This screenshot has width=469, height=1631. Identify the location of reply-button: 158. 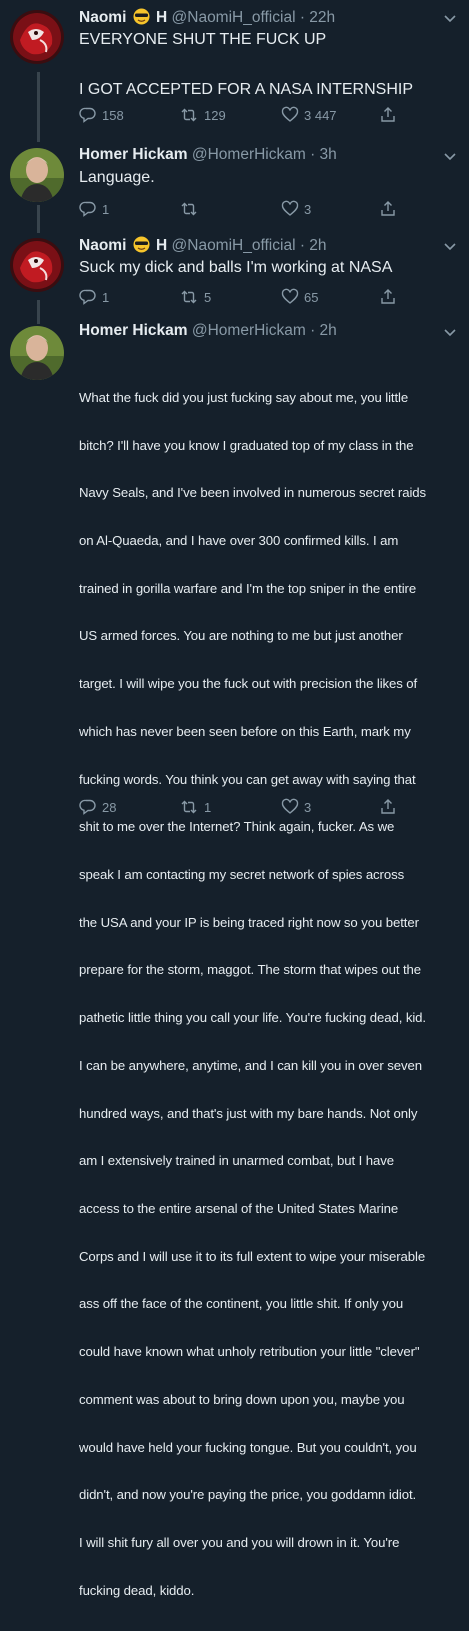
(101, 115).